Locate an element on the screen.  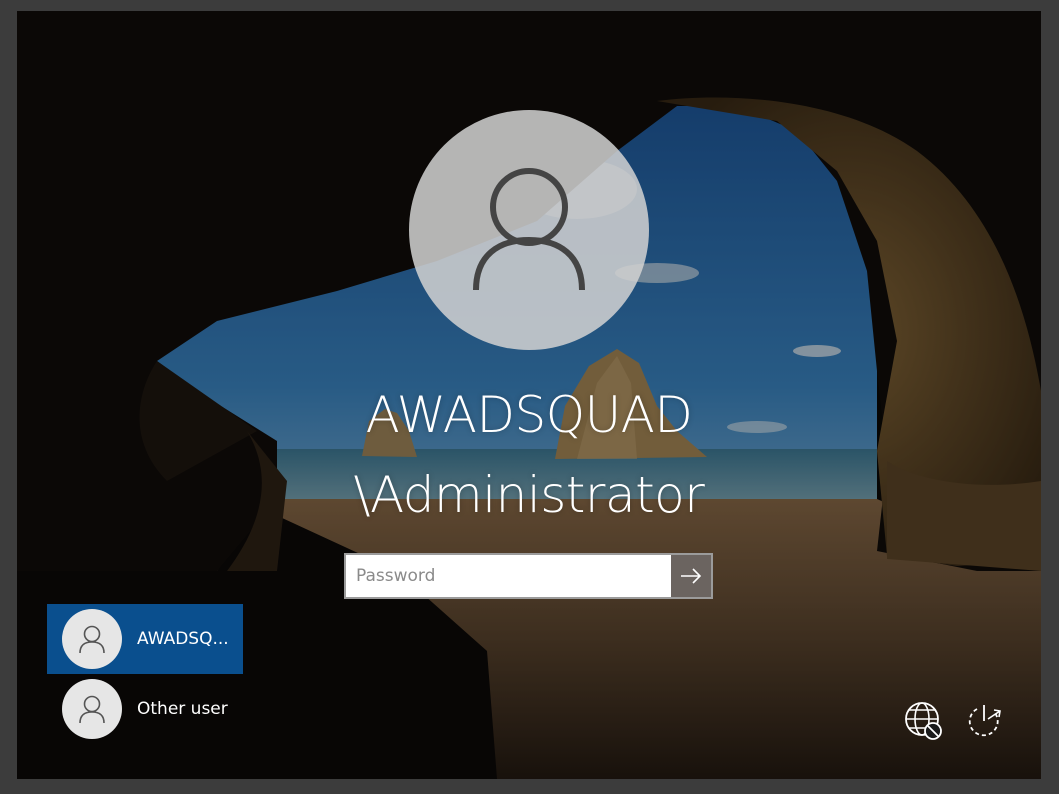
username-display: AWADSQUAD \Administrator is located at coordinates (529, 455).